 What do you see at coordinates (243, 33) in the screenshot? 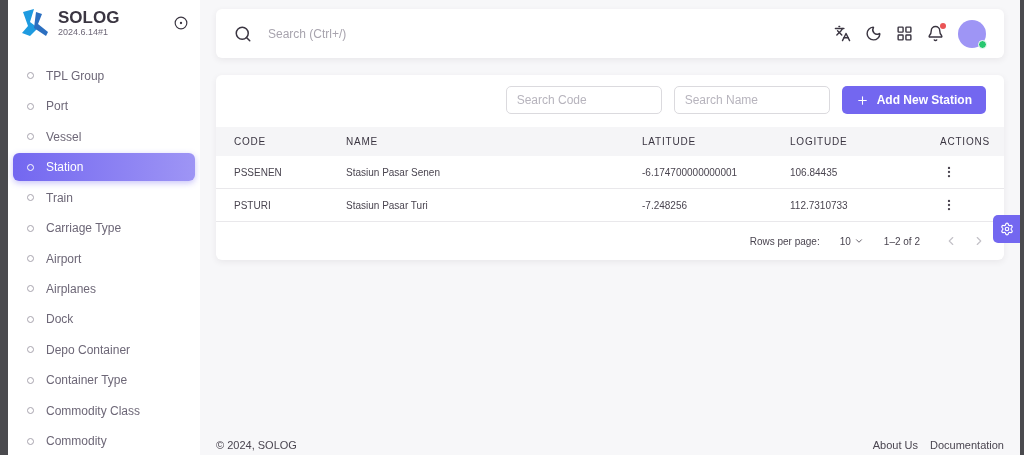
I see `search-icon` at bounding box center [243, 33].